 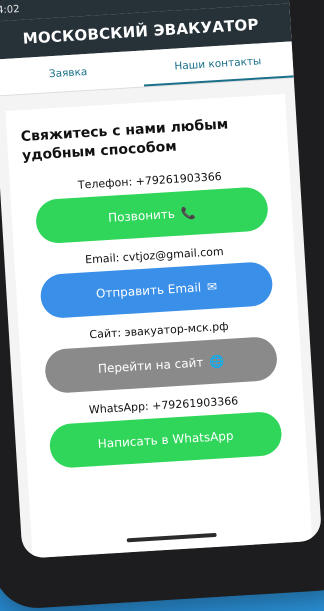 I want to click on tab-contacts-label: Наши контакты, so click(x=218, y=64).